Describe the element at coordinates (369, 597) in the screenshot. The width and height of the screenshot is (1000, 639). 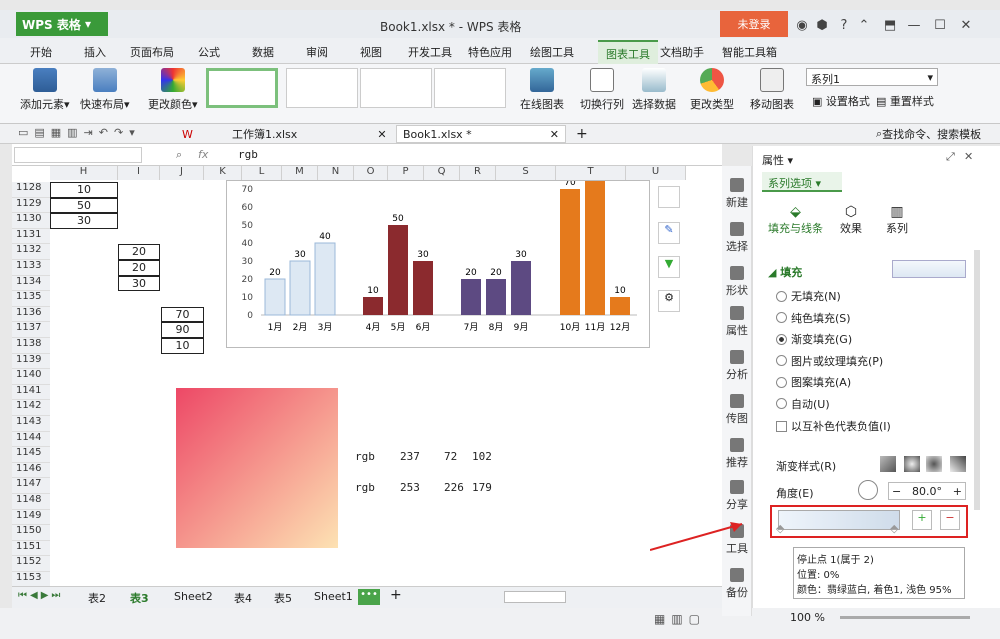
I see `more-sheets-button: •••` at that location.